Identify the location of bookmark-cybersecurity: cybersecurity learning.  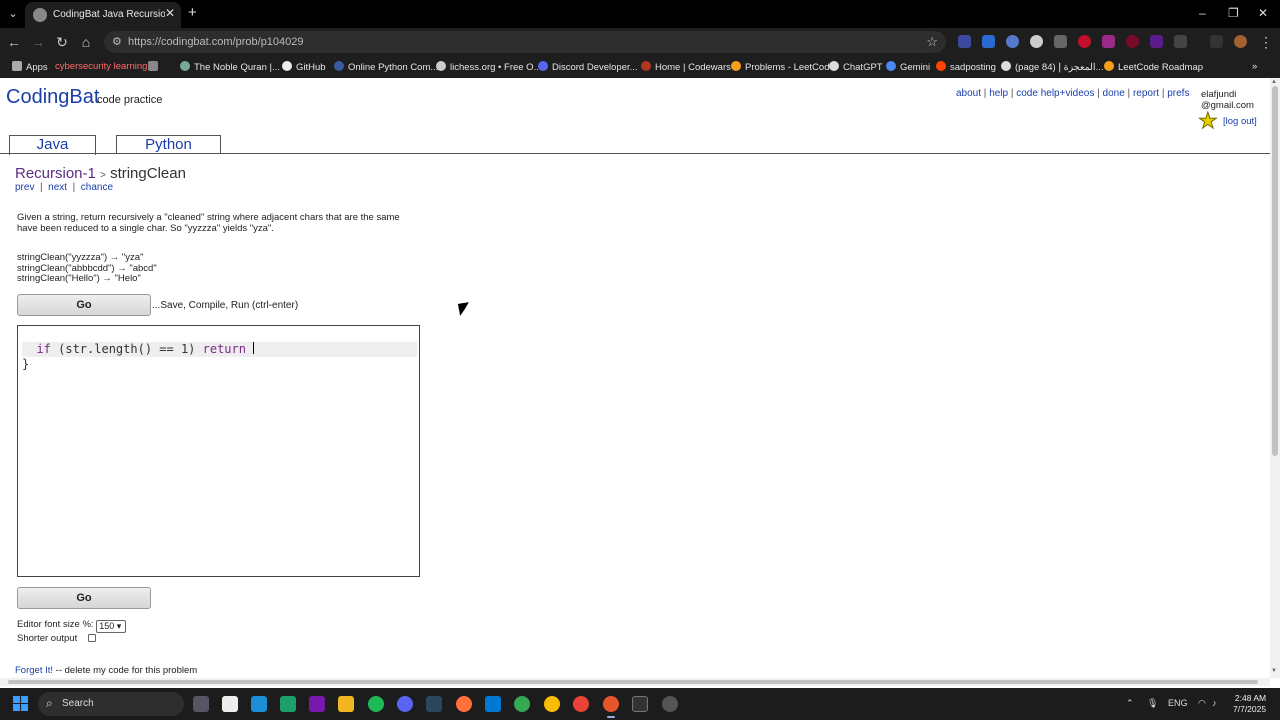
(101, 66).